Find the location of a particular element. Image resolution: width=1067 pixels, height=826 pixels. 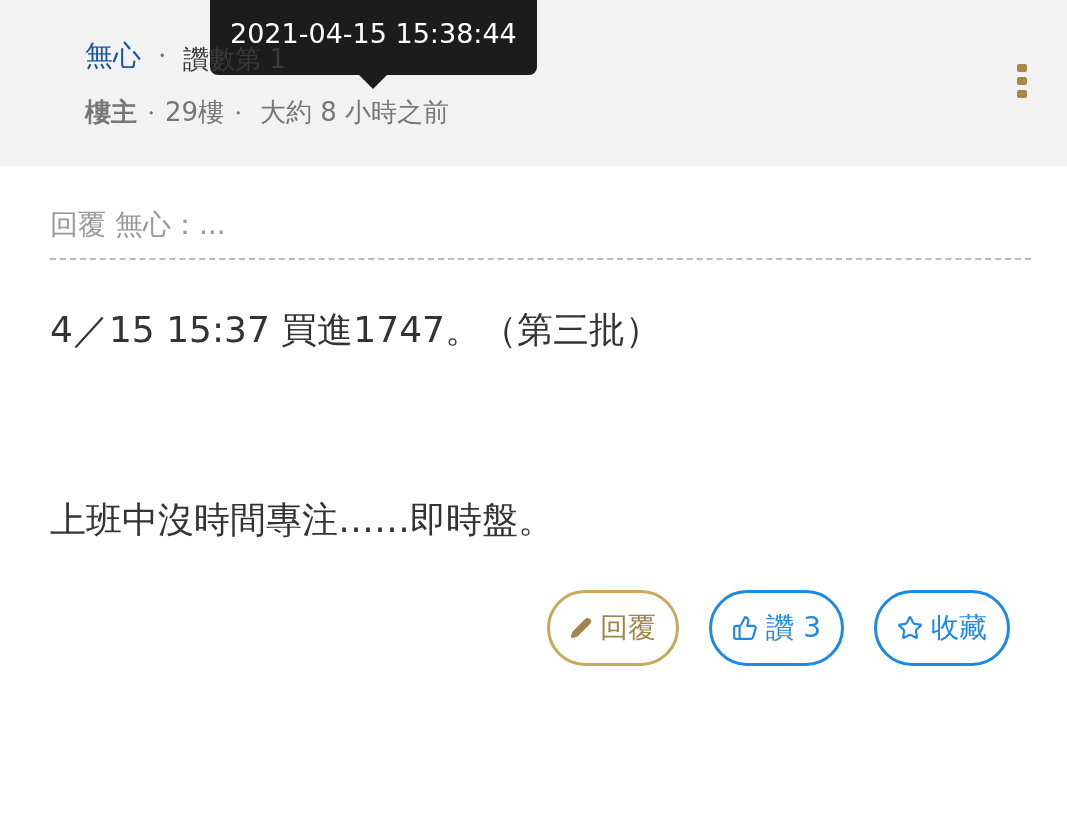

like-button: 讚 3 is located at coordinates (776, 628).